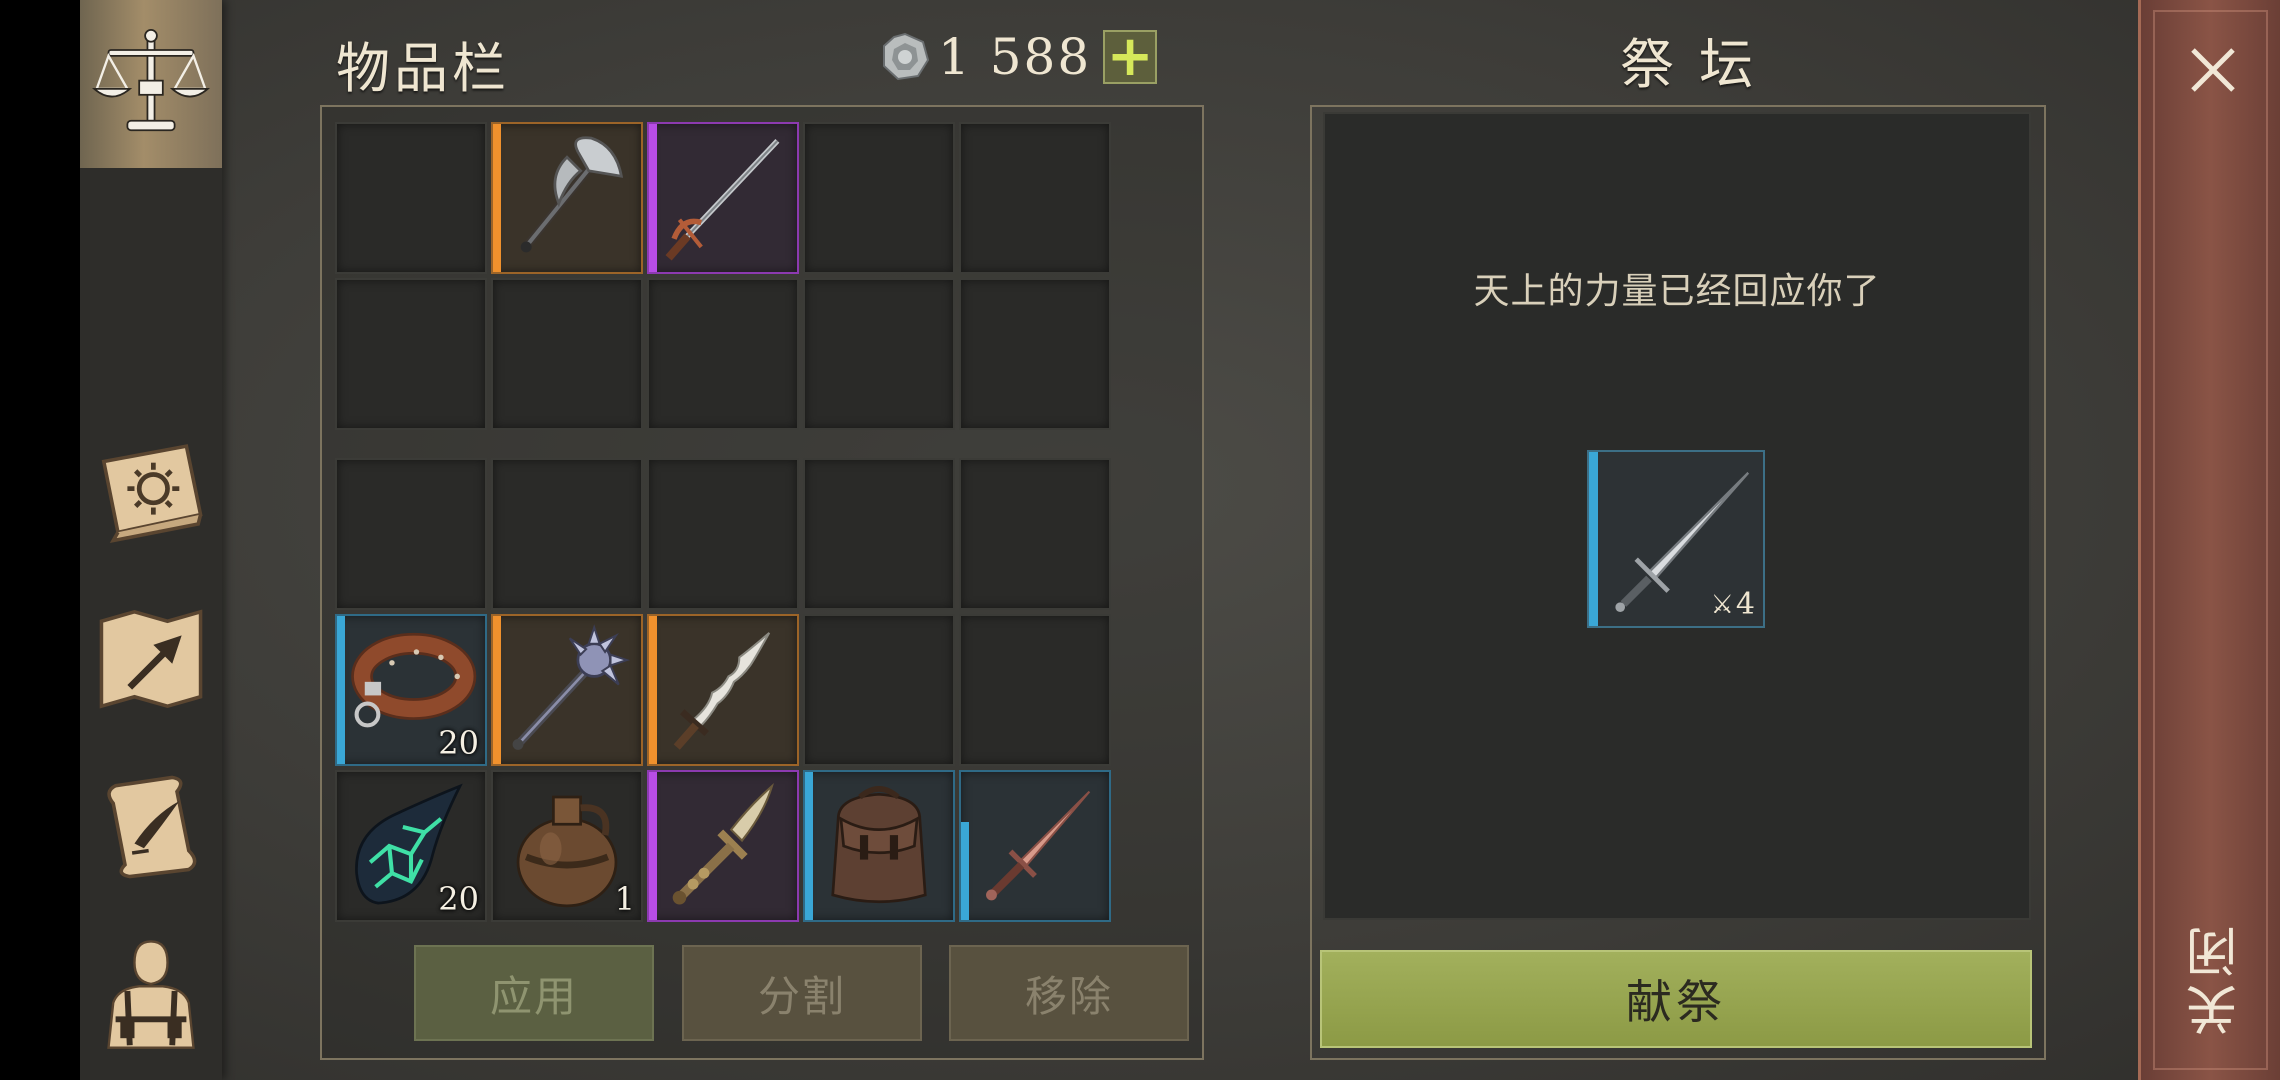 This screenshot has height=1080, width=2280. I want to click on apply-button: 应用, so click(534, 993).